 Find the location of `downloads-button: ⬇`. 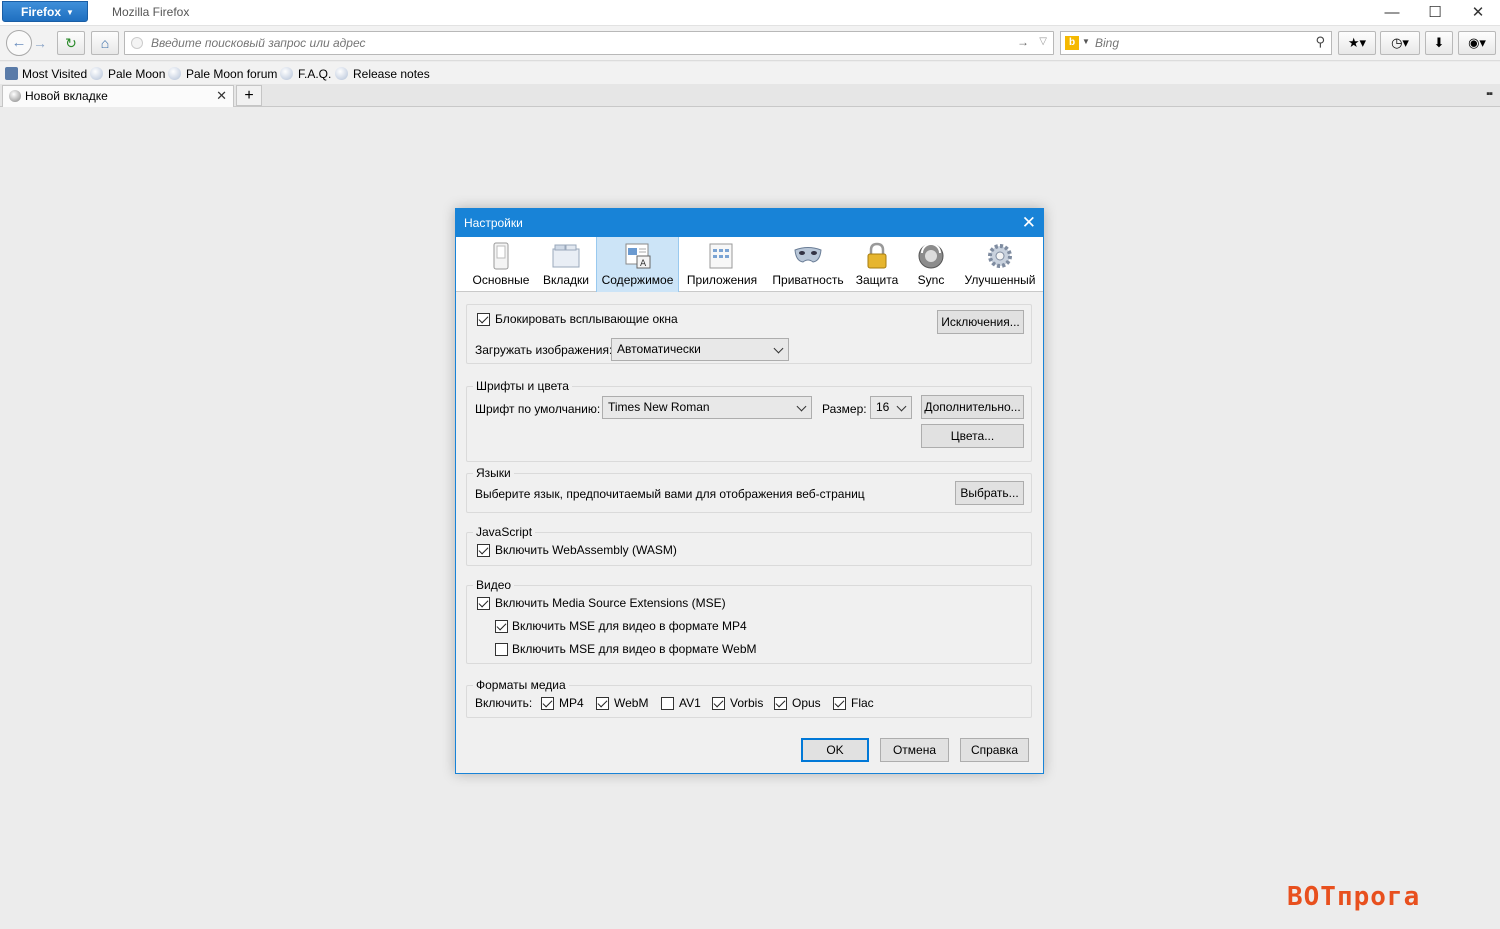

downloads-button: ⬇ is located at coordinates (1439, 43).